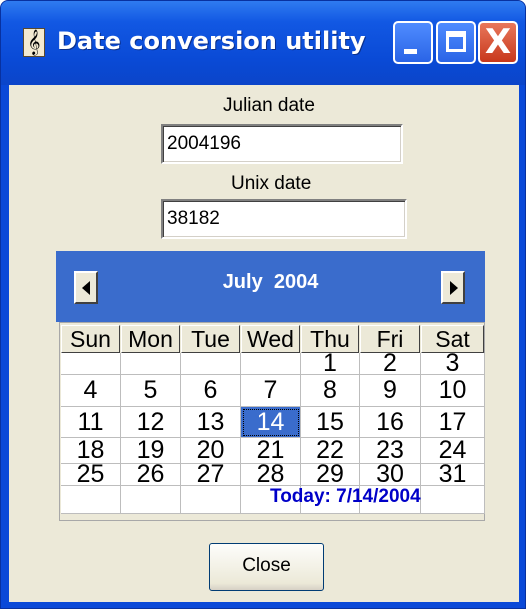 Image resolution: width=526 pixels, height=609 pixels. What do you see at coordinates (151, 391) in the screenshot?
I see `calendar-day: 5` at bounding box center [151, 391].